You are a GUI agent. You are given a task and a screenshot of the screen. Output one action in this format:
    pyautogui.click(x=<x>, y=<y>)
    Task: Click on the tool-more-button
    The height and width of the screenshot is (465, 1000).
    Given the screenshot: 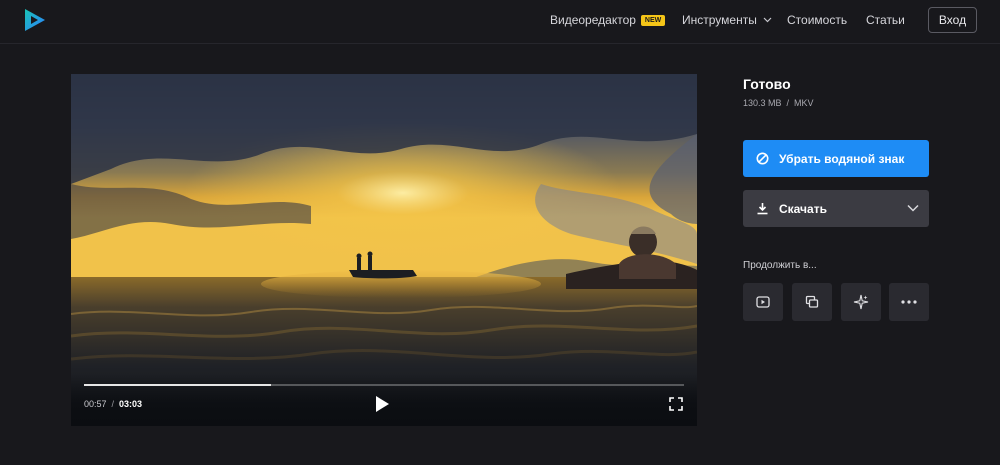 What is the action you would take?
    pyautogui.click(x=909, y=302)
    